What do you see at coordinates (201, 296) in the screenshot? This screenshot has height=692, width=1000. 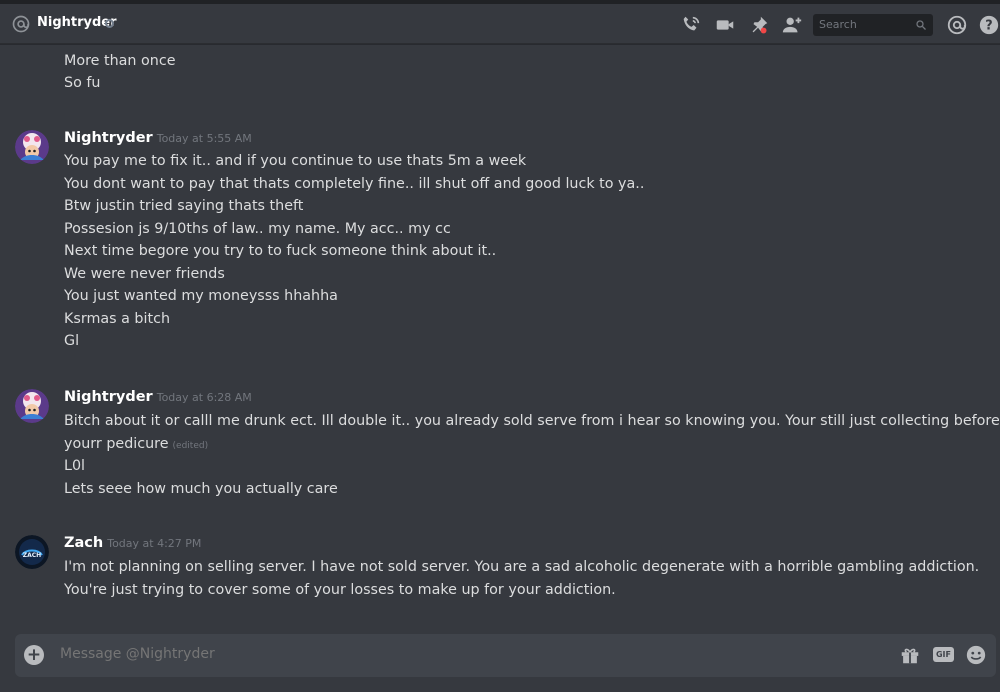 I see `message-line: You just wanted my moneysss hhahha` at bounding box center [201, 296].